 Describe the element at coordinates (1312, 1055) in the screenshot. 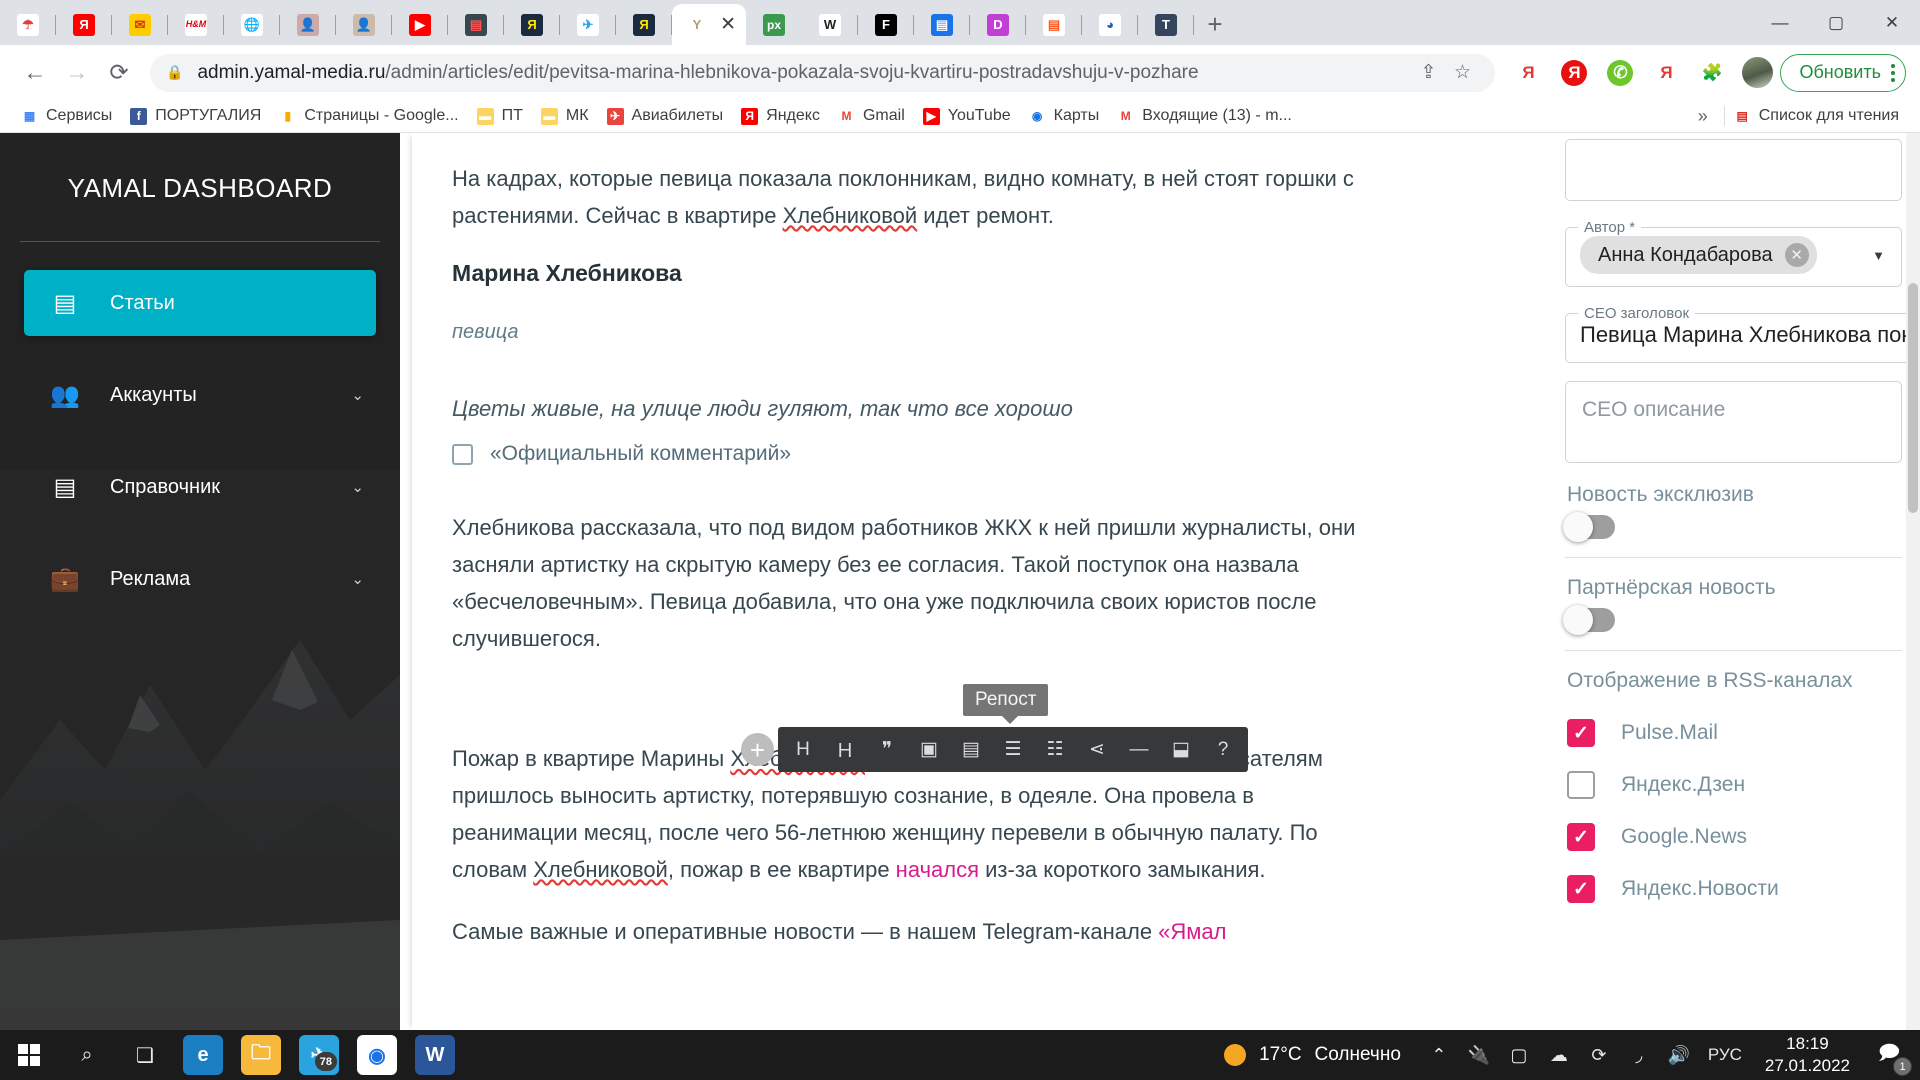

I see `weather-widget: 17°C Солнечно` at that location.